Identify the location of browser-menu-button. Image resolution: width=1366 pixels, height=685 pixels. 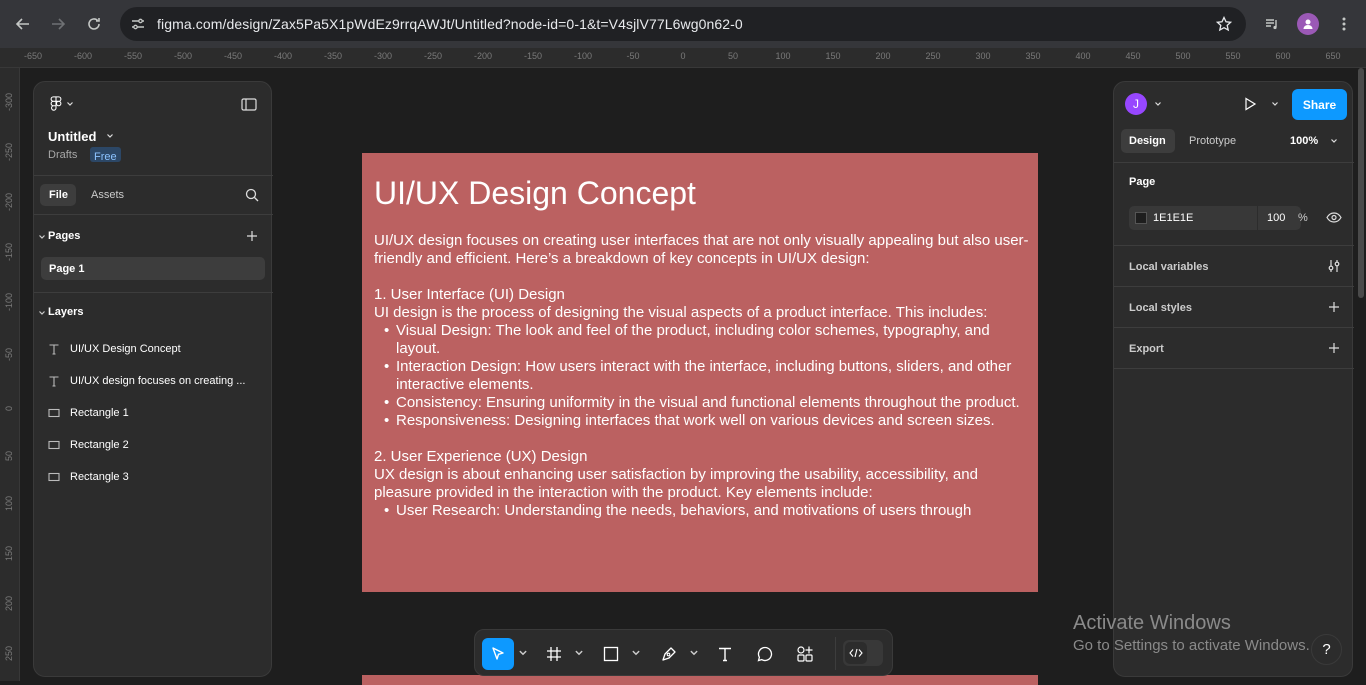
(1344, 24).